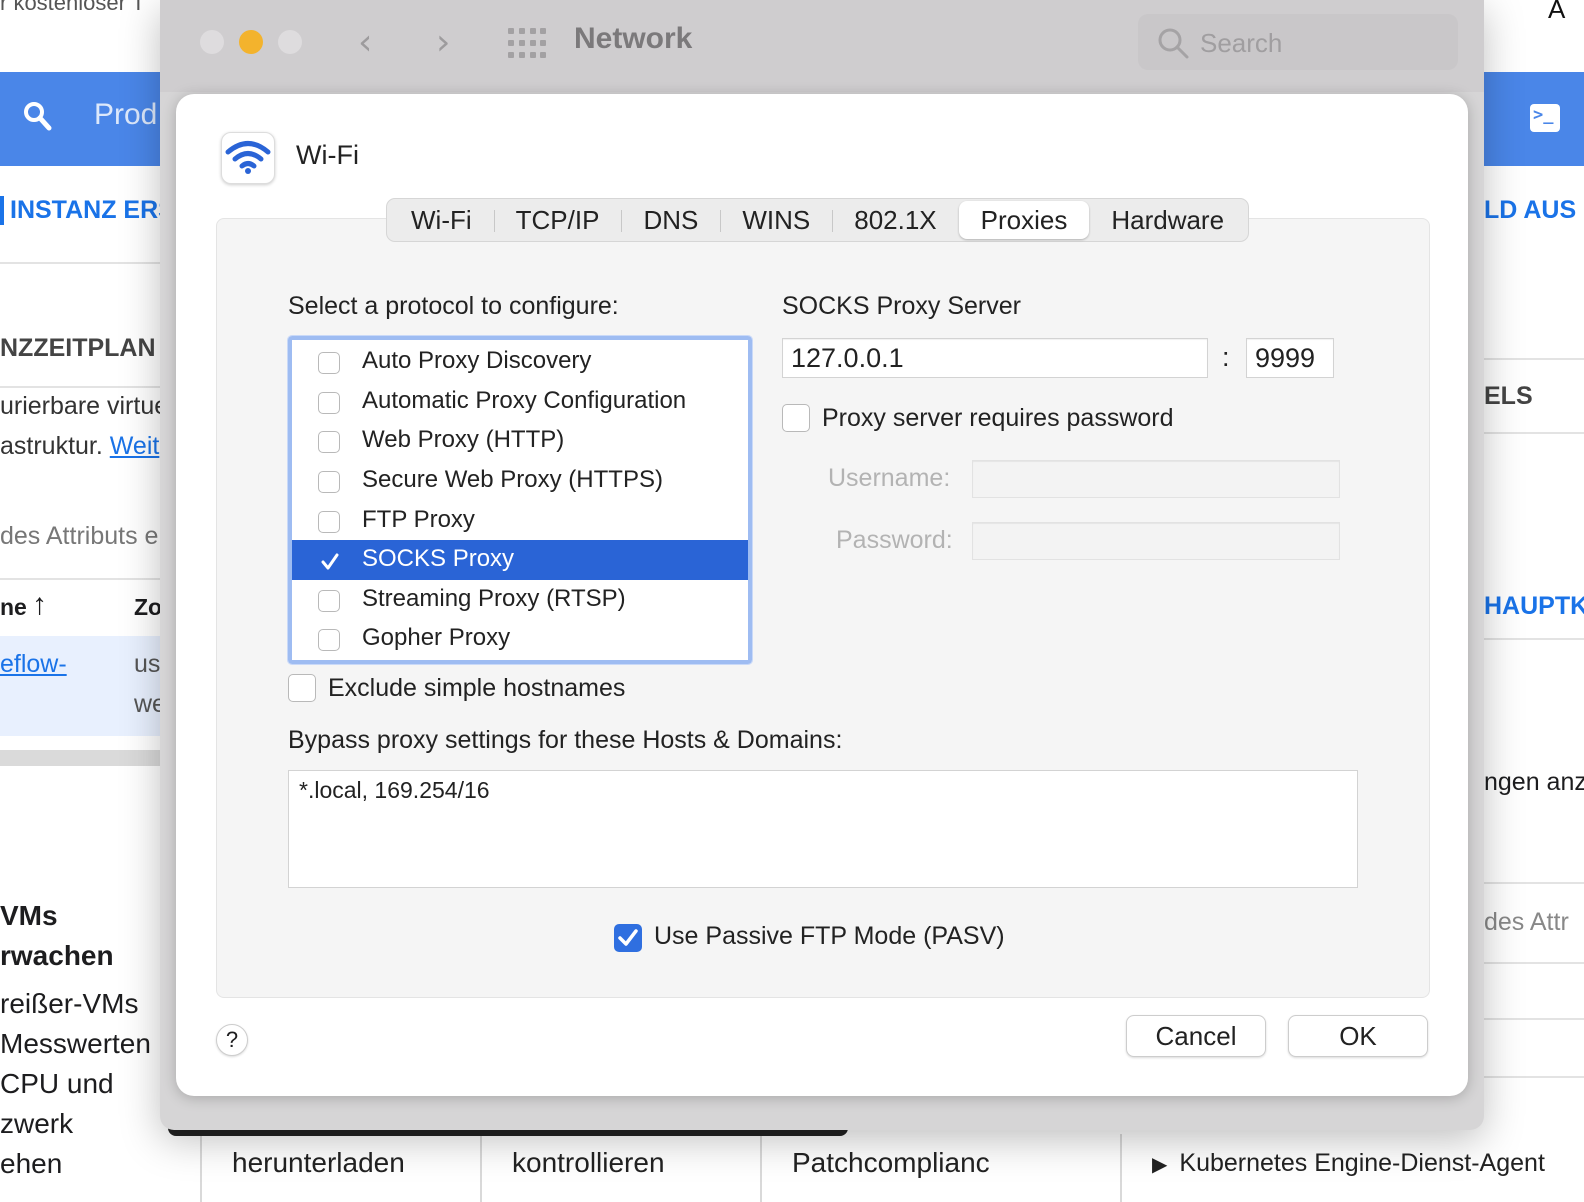  What do you see at coordinates (463, 439) in the screenshot?
I see `protocol-label: Web Proxy (HTTP)` at bounding box center [463, 439].